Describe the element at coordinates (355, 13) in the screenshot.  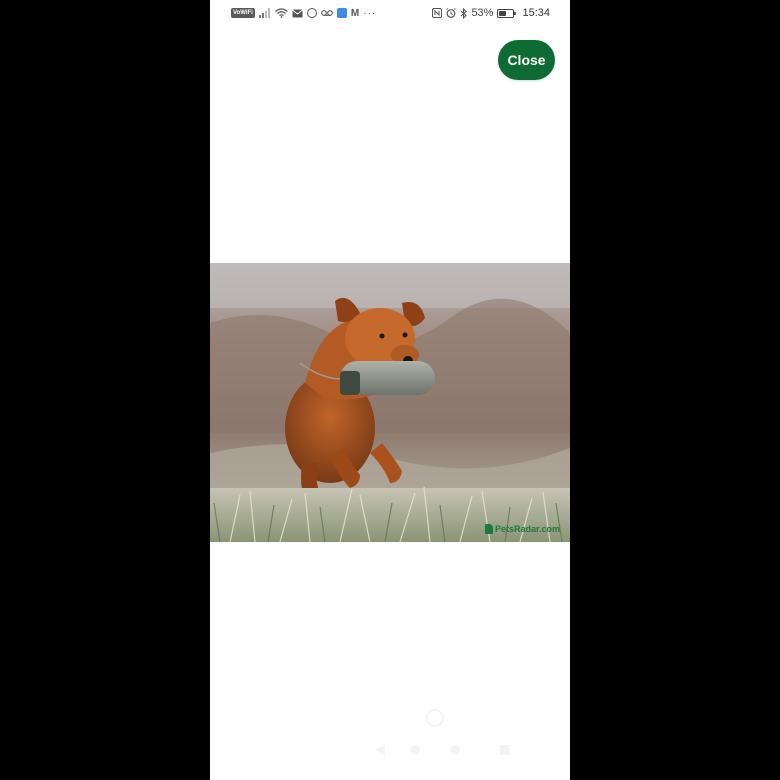
I see `gmail-icon: M` at that location.